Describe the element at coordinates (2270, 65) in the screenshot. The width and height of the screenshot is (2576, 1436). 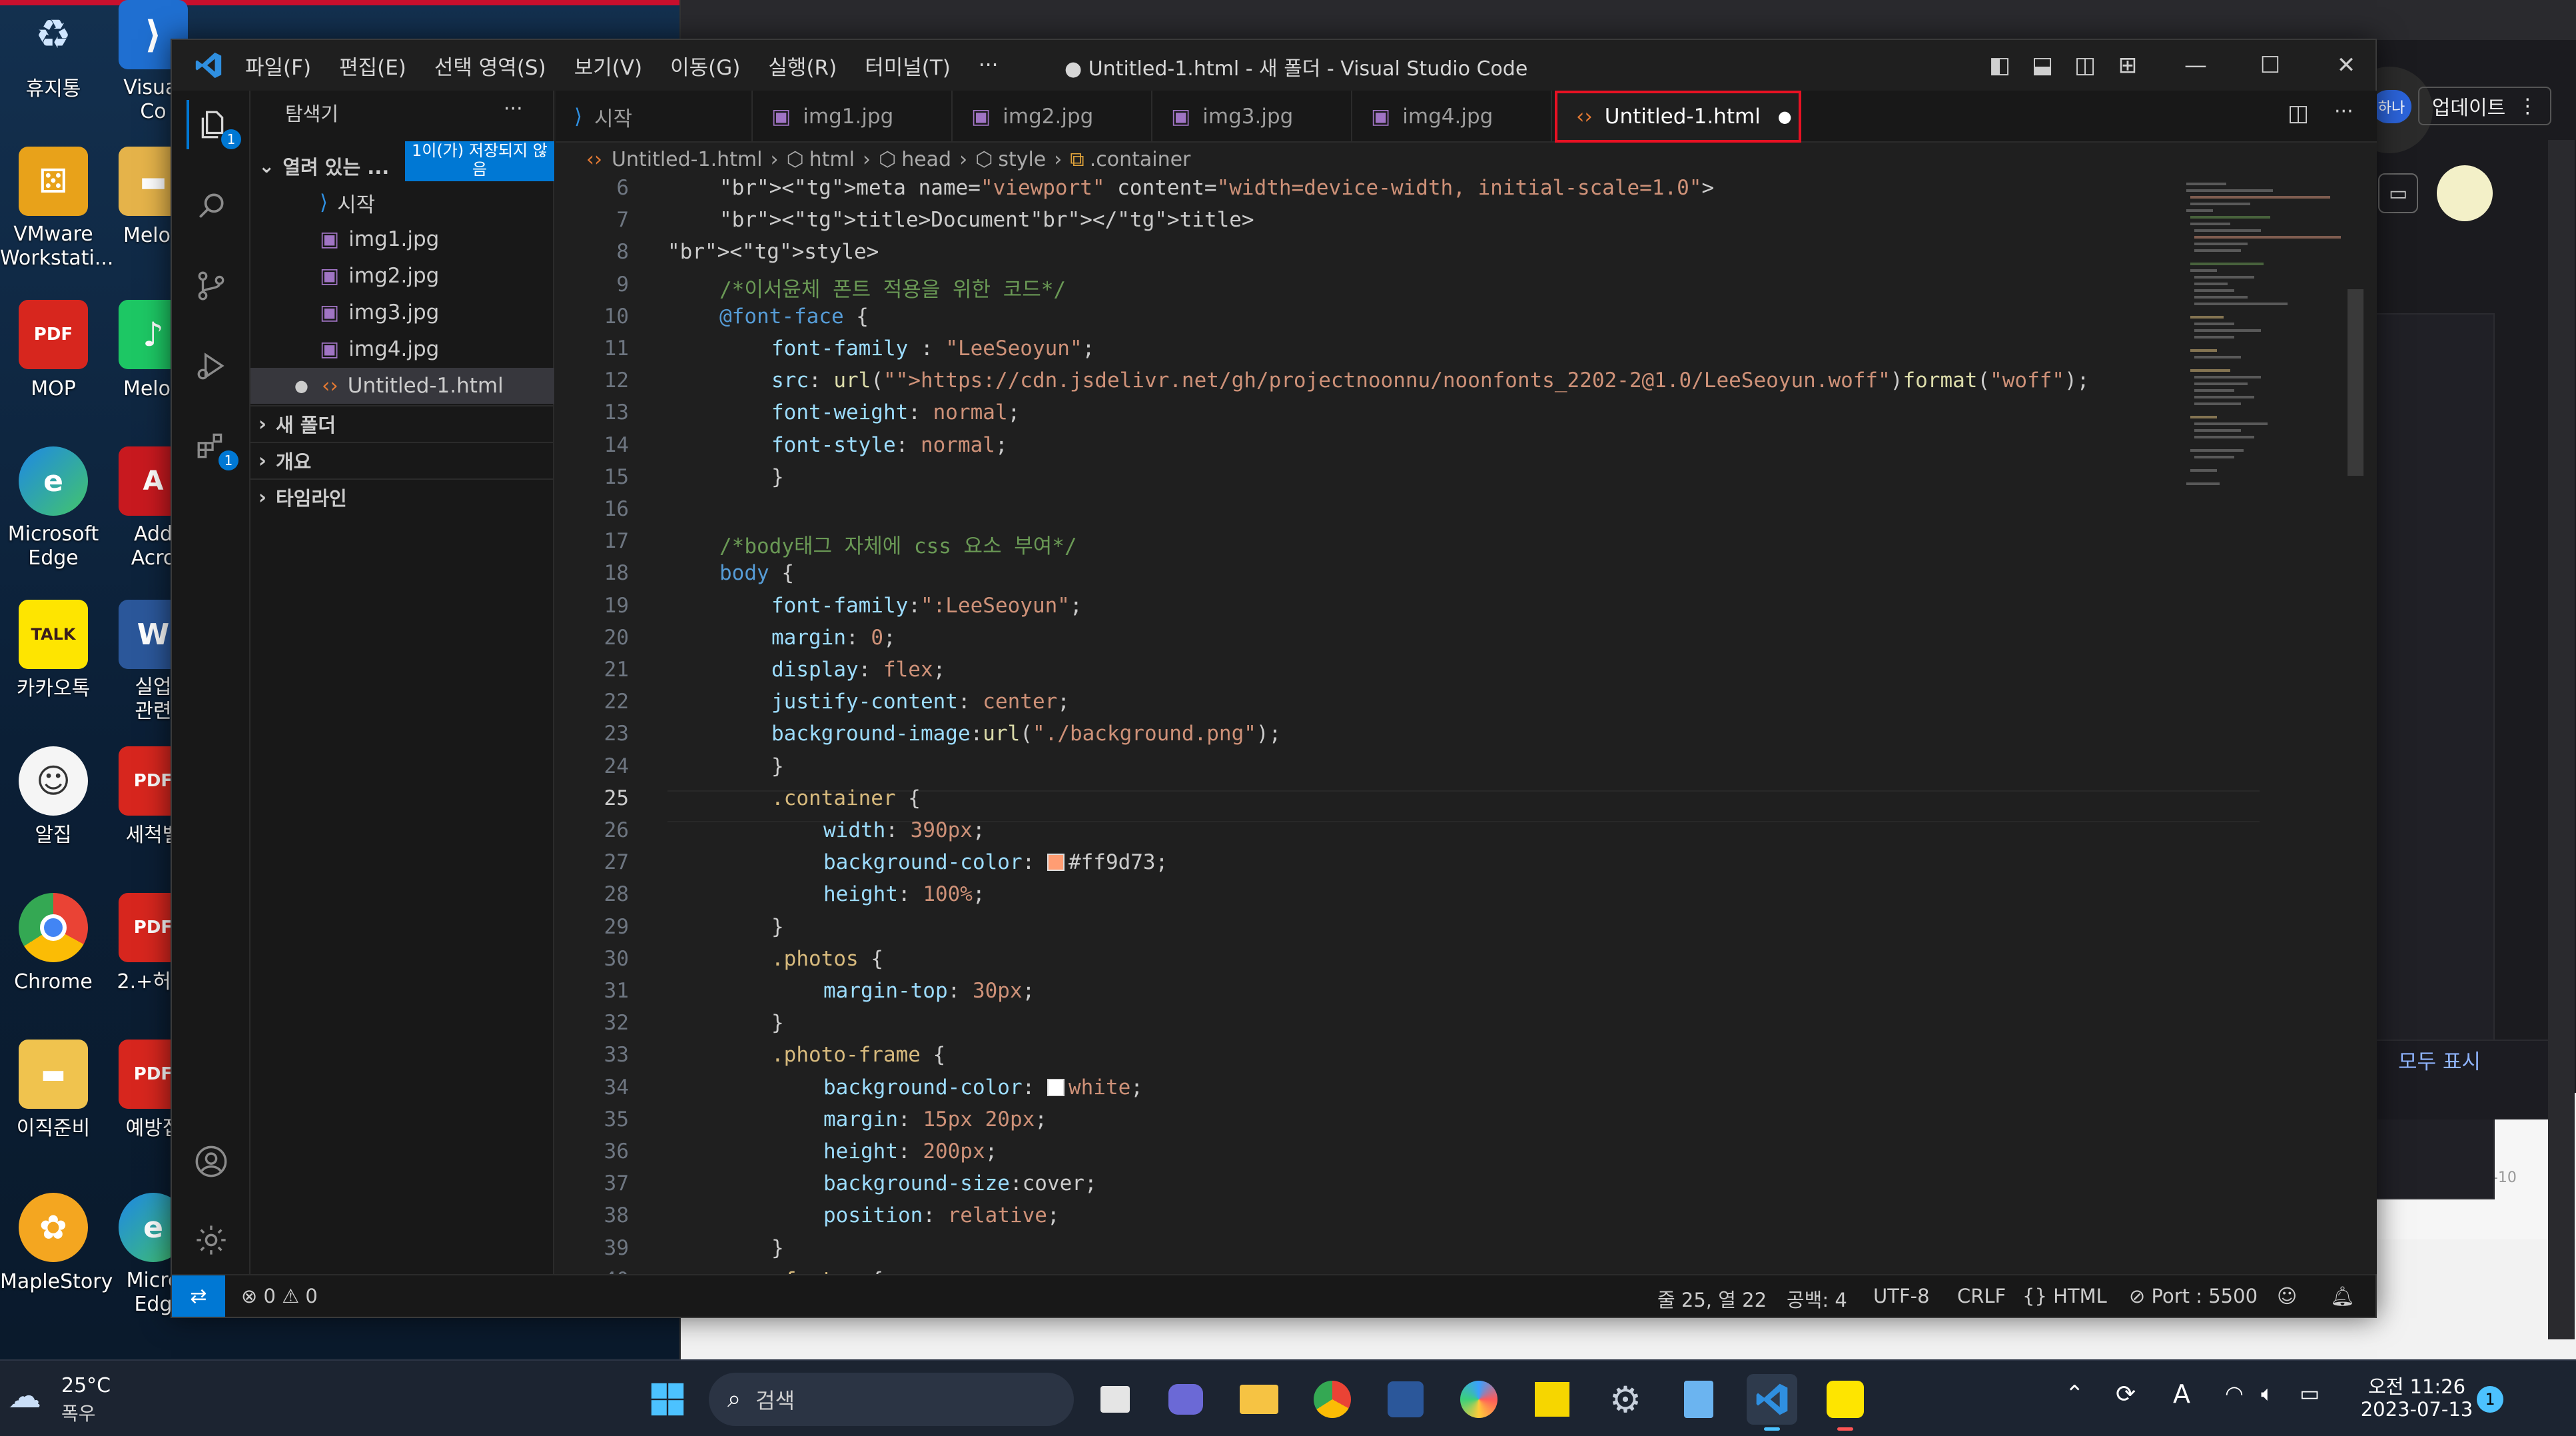
I see `maximize-icon: ☐` at that location.